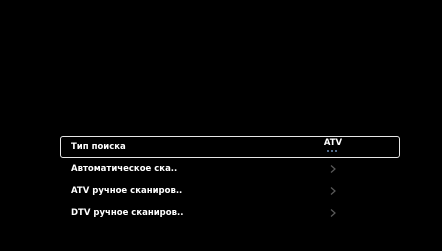 The image size is (442, 251). I want to click on menu-item-auto-scan: Автоматическое ска.., so click(230, 169).